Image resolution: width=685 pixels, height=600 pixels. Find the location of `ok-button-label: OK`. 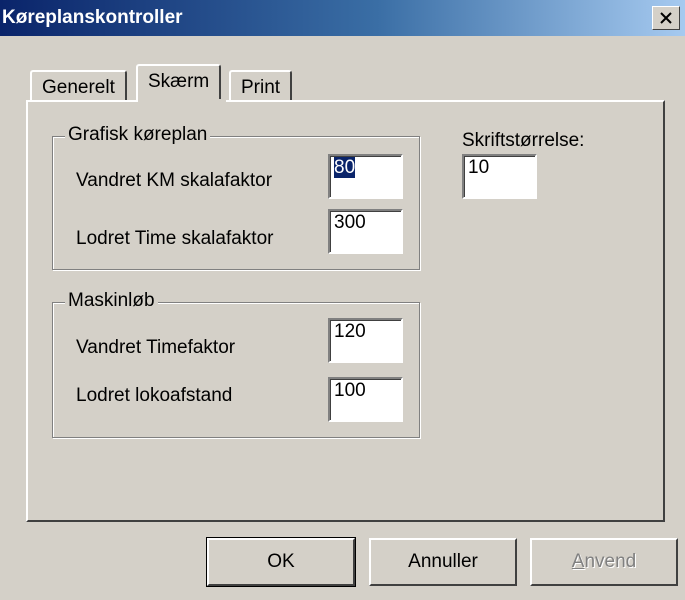

ok-button-label: OK is located at coordinates (281, 561).